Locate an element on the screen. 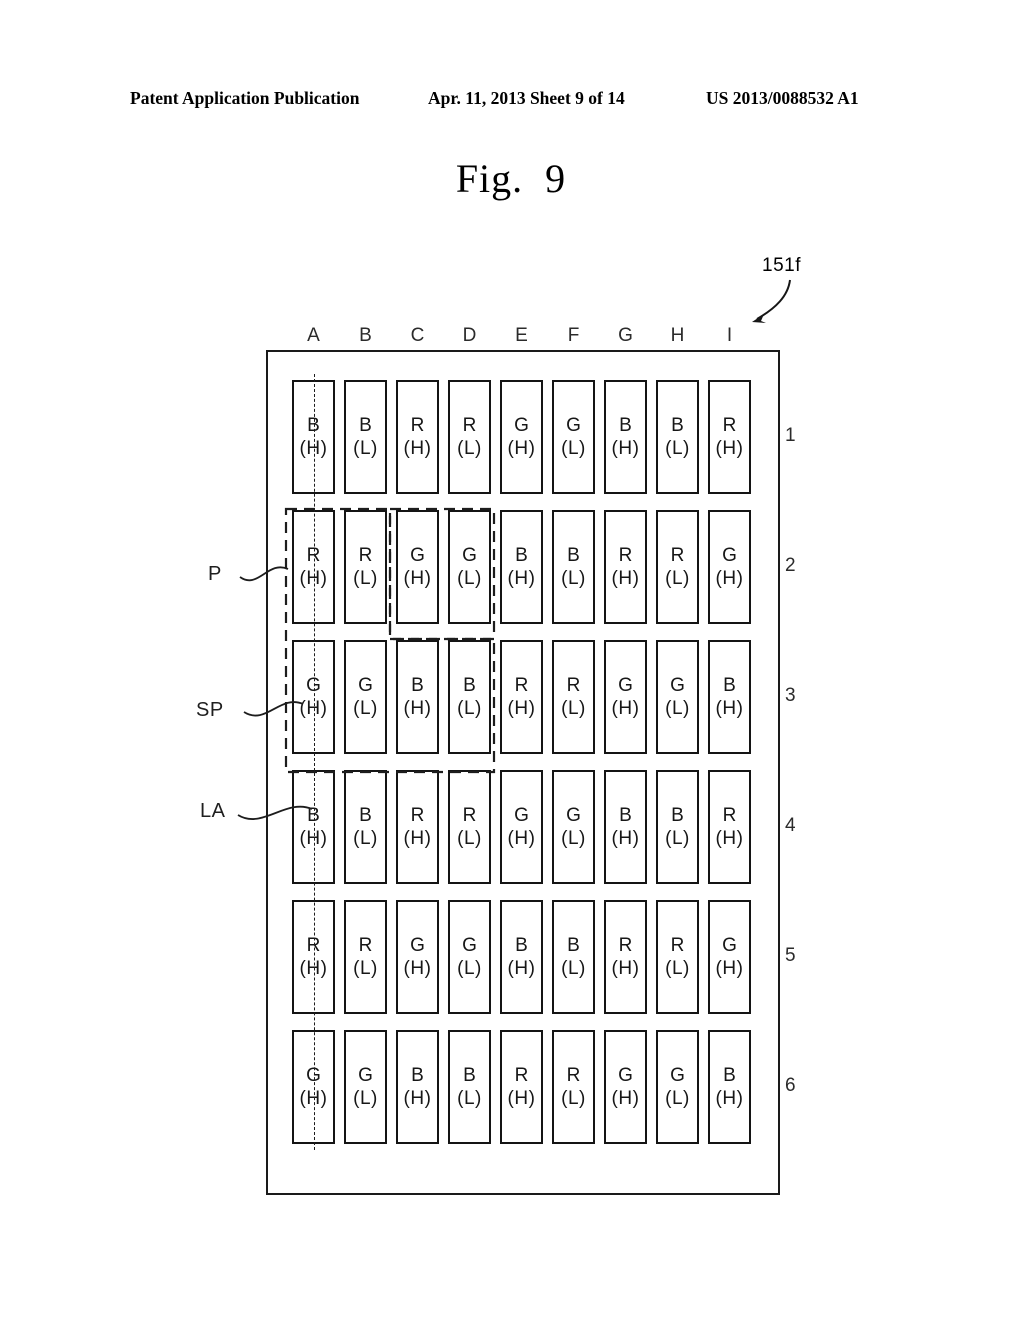 This screenshot has width=1024, height=1320. subpixel-cell-B3: G (L) is located at coordinates (365, 697).